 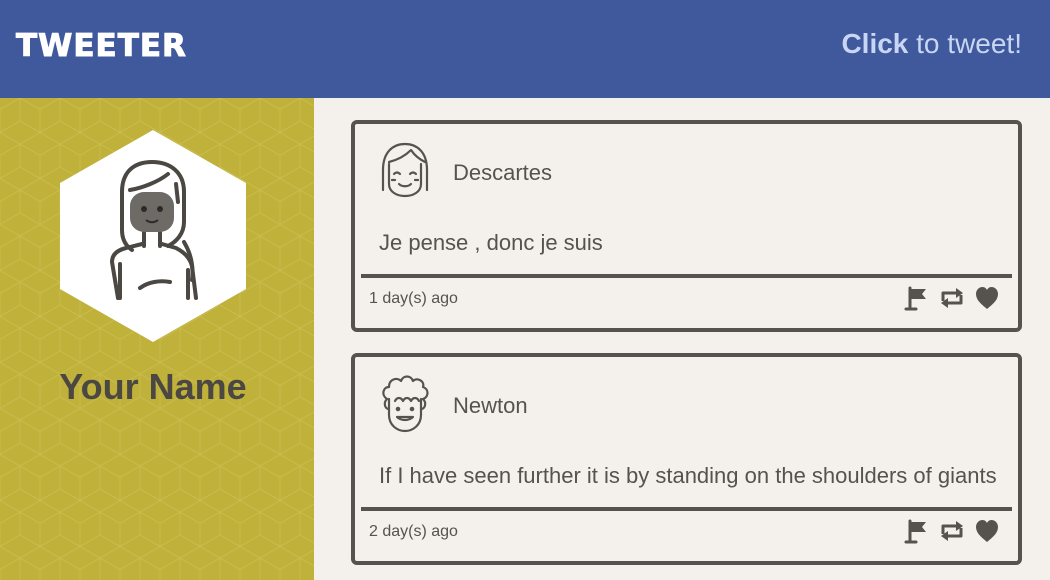 I want to click on smiling-face-bangs-icon, so click(x=405, y=170).